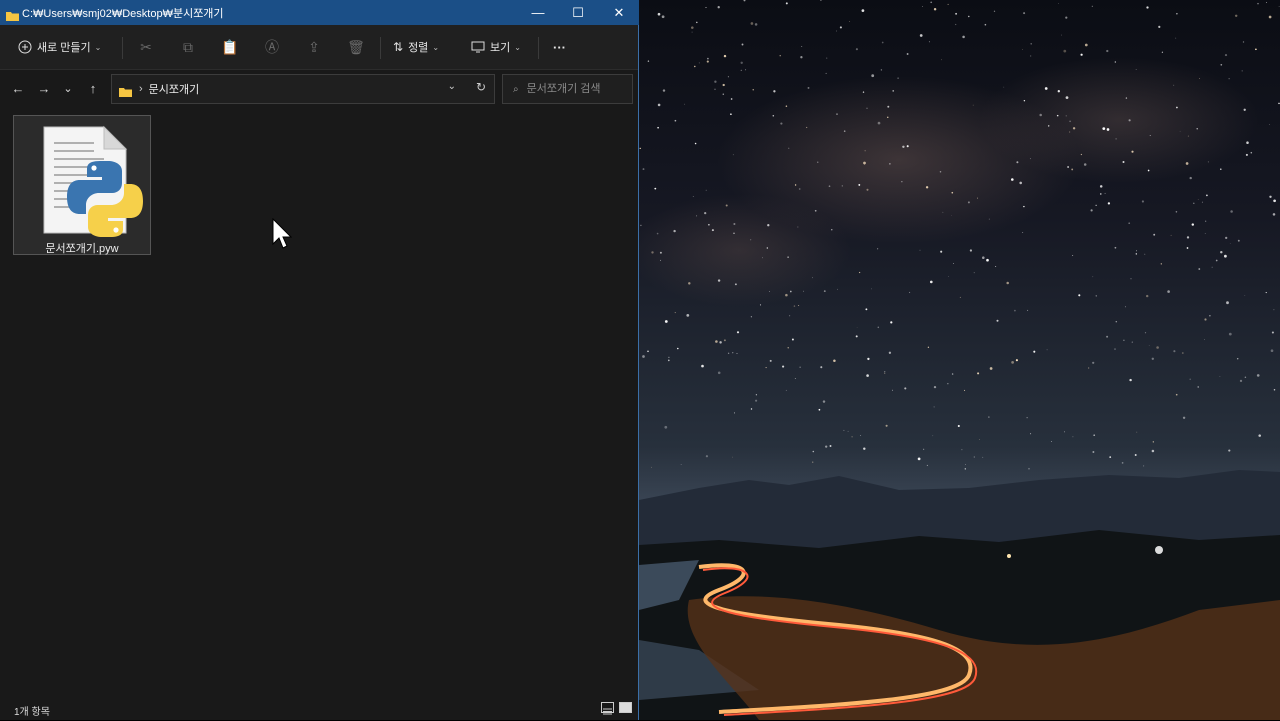 The image size is (1280, 721). Describe the element at coordinates (559, 47) in the screenshot. I see `more-options-button: ···` at that location.